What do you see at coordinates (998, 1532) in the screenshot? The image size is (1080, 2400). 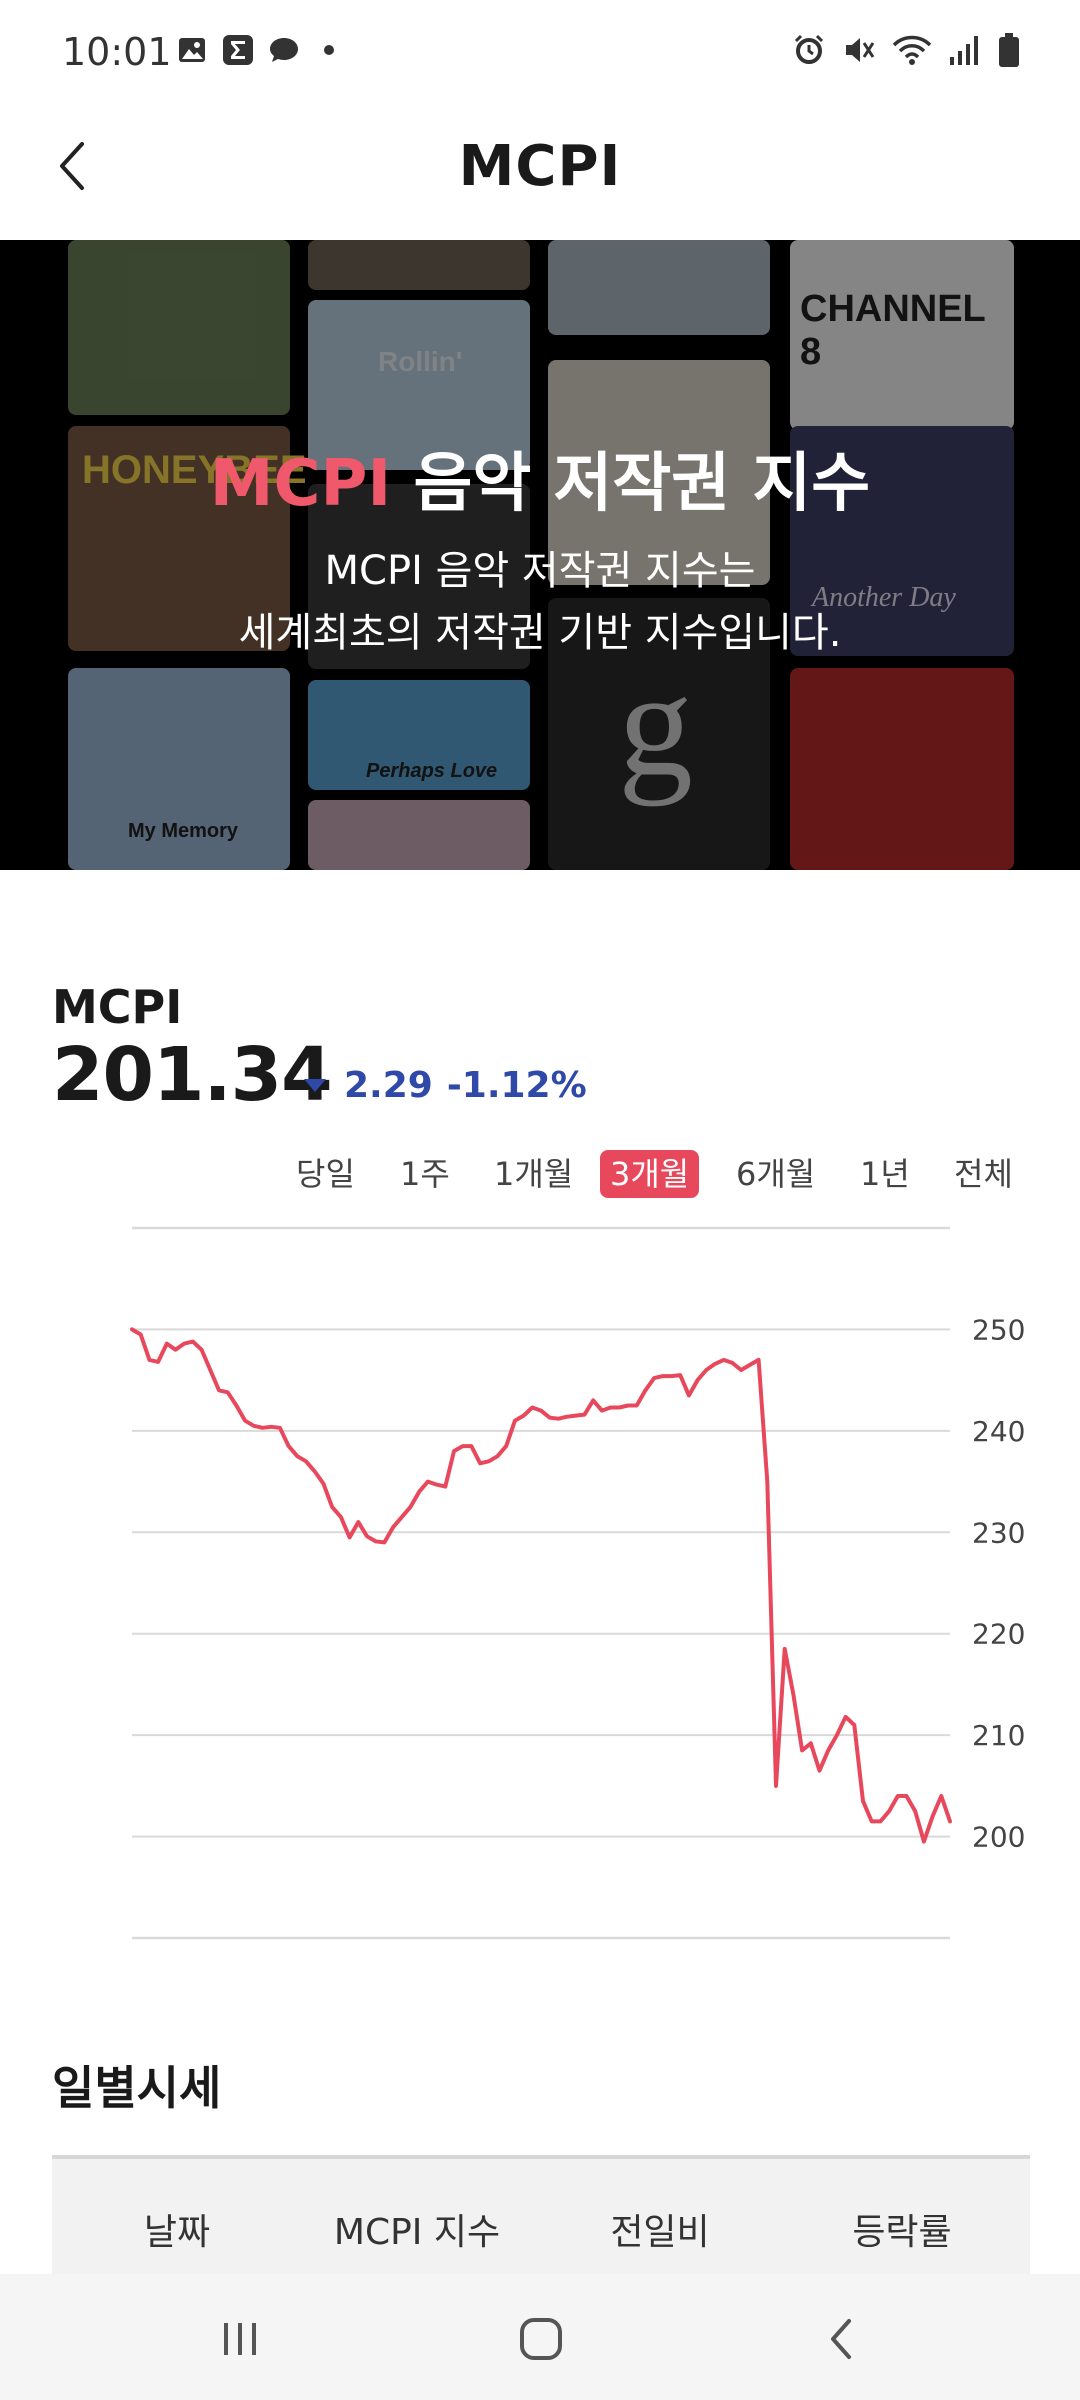 I see `y-tick-label: 230` at bounding box center [998, 1532].